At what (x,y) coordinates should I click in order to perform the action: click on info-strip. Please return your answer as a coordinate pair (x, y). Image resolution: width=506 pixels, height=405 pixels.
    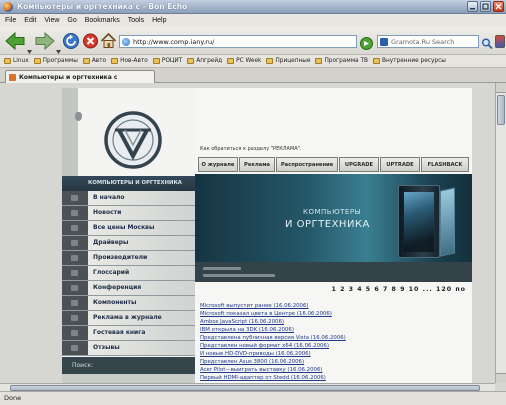
    Looking at the image, I should click on (333, 272).